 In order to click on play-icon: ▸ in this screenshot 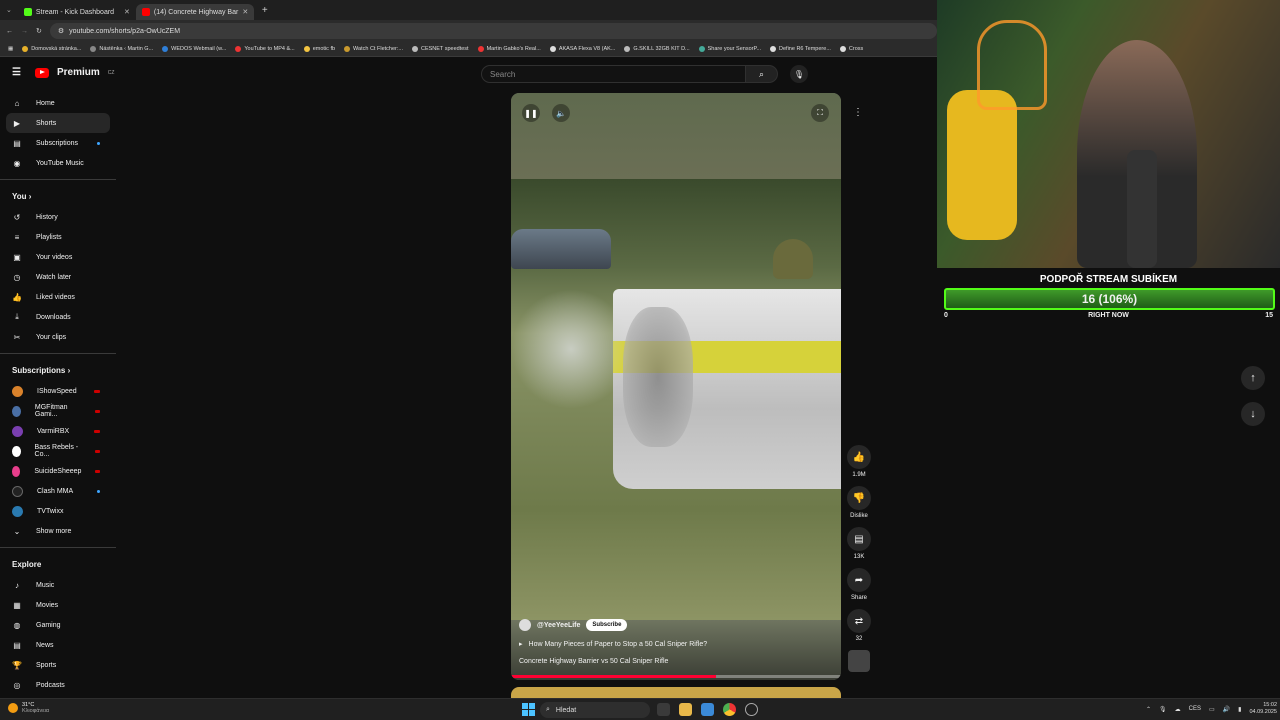, I will do `click(521, 644)`.